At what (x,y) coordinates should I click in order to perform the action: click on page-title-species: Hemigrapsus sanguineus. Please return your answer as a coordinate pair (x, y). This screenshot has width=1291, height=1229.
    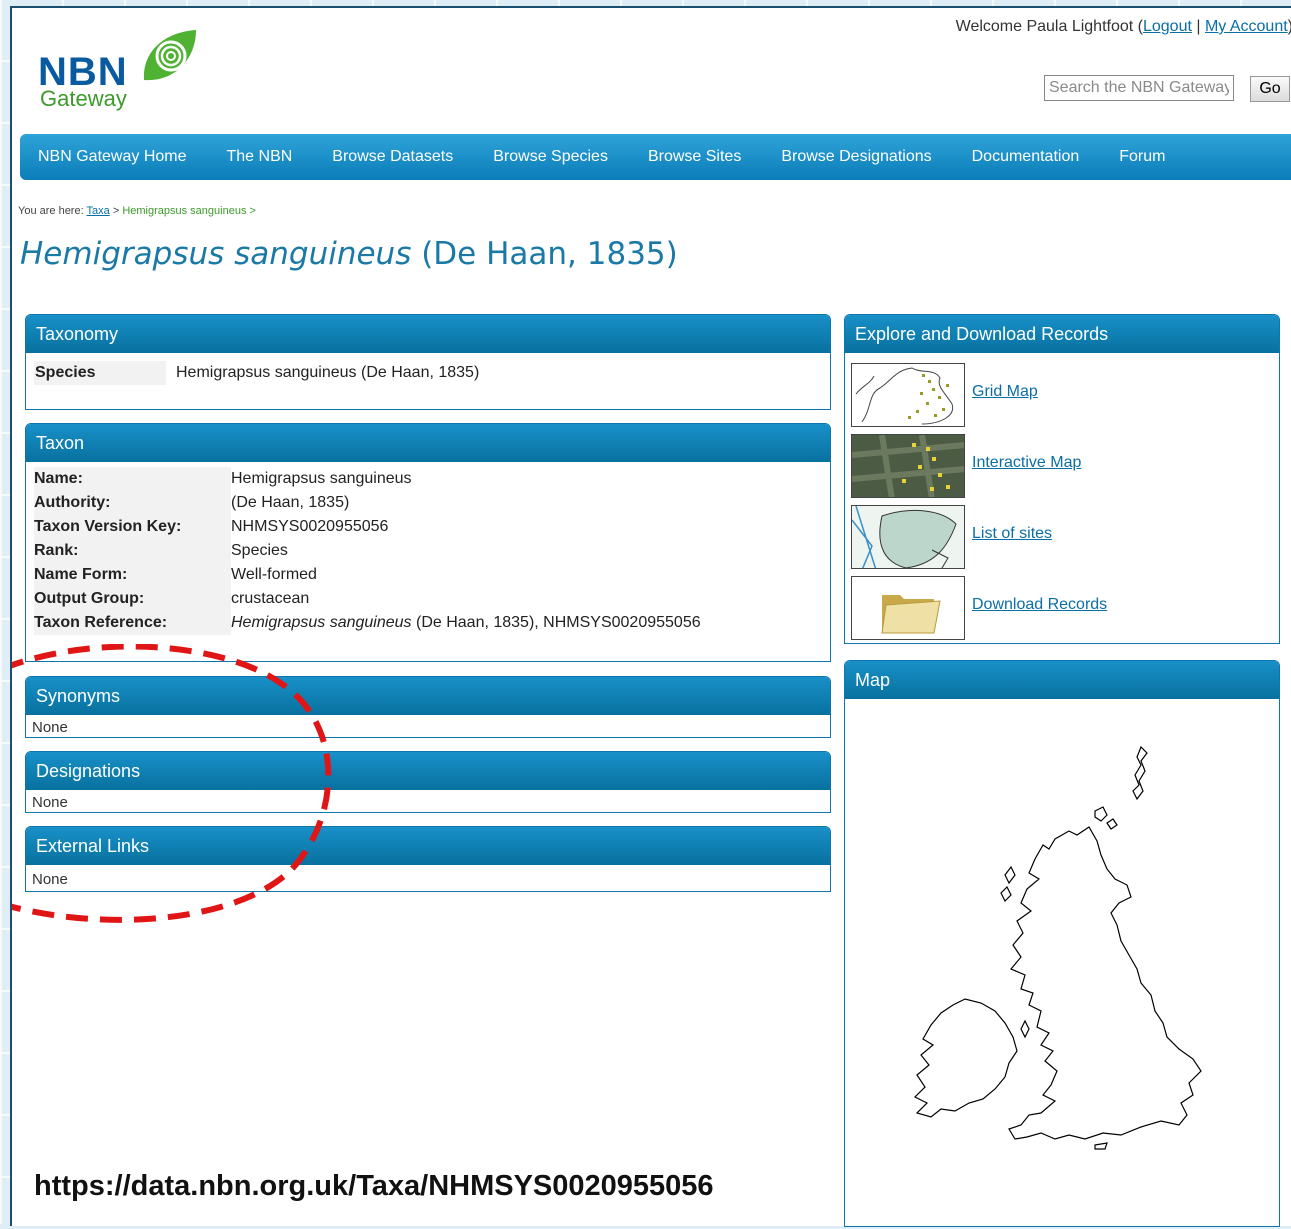
    Looking at the image, I should click on (216, 254).